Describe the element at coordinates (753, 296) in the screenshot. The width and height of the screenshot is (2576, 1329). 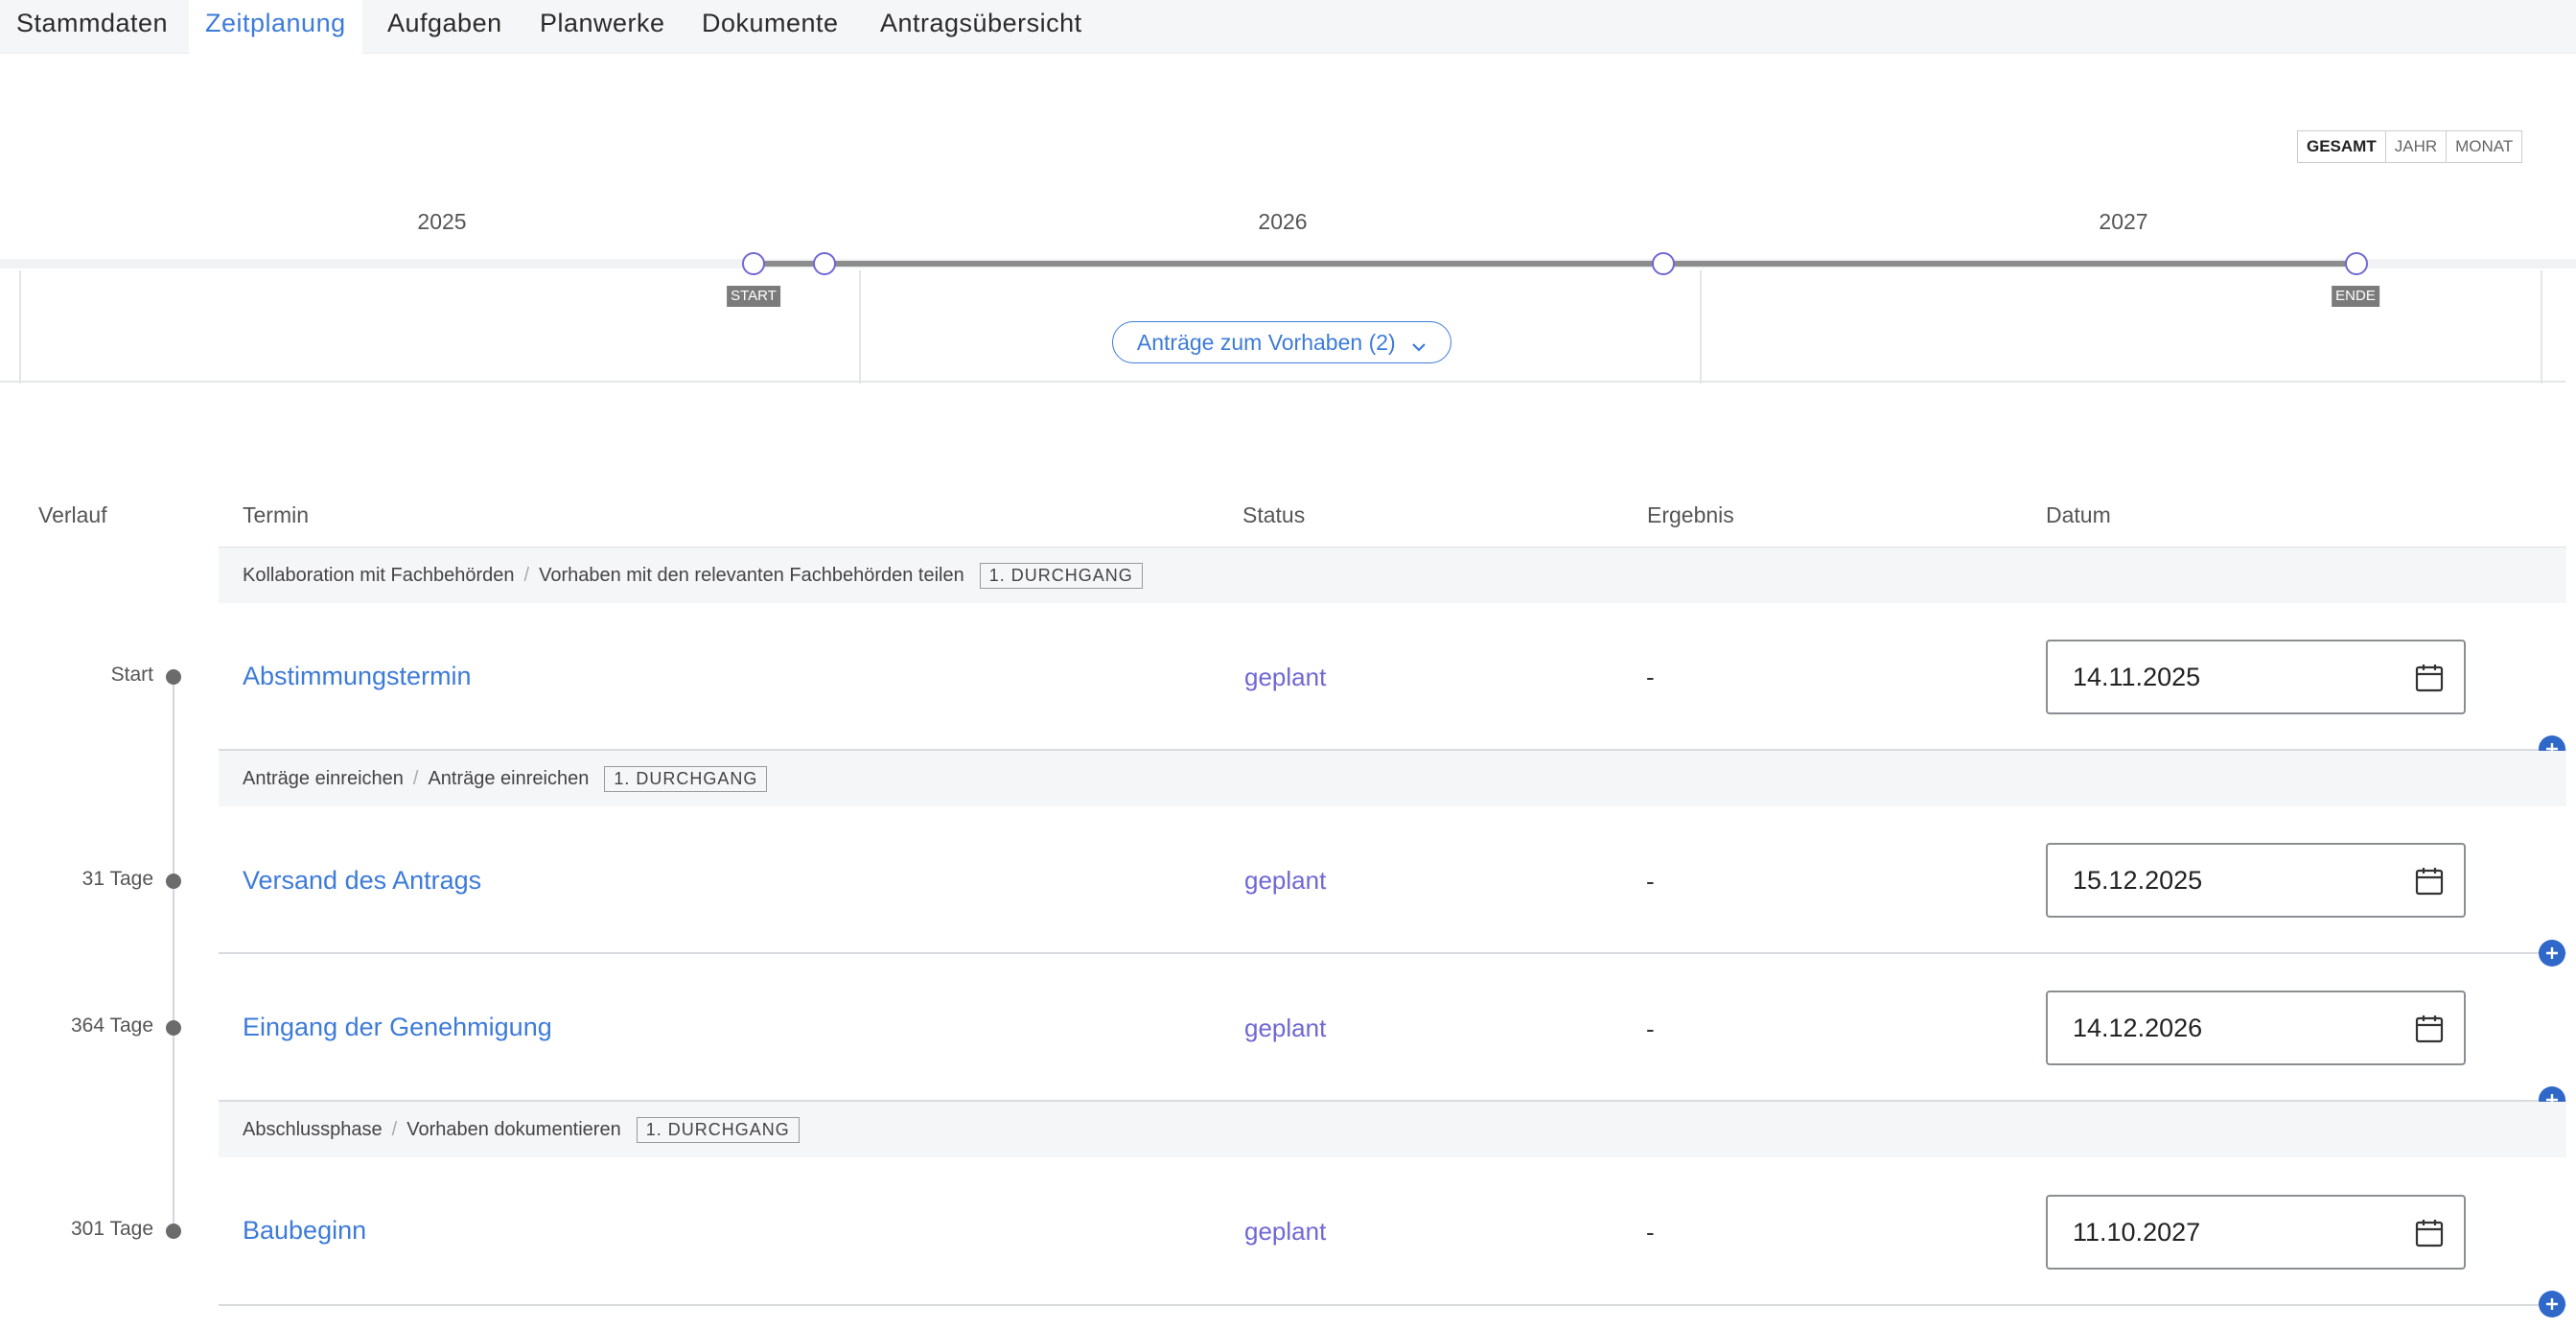
I see `timeline-start-tag: START` at that location.